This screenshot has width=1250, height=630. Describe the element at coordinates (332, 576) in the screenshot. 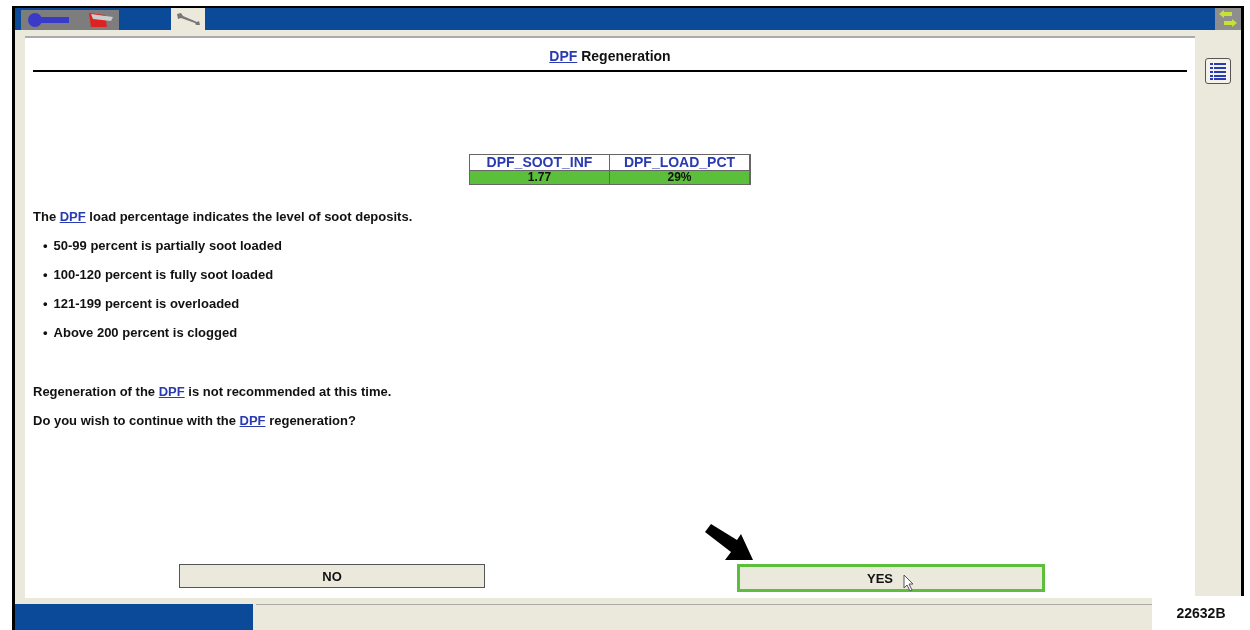

I see `answer-button: NO` at that location.